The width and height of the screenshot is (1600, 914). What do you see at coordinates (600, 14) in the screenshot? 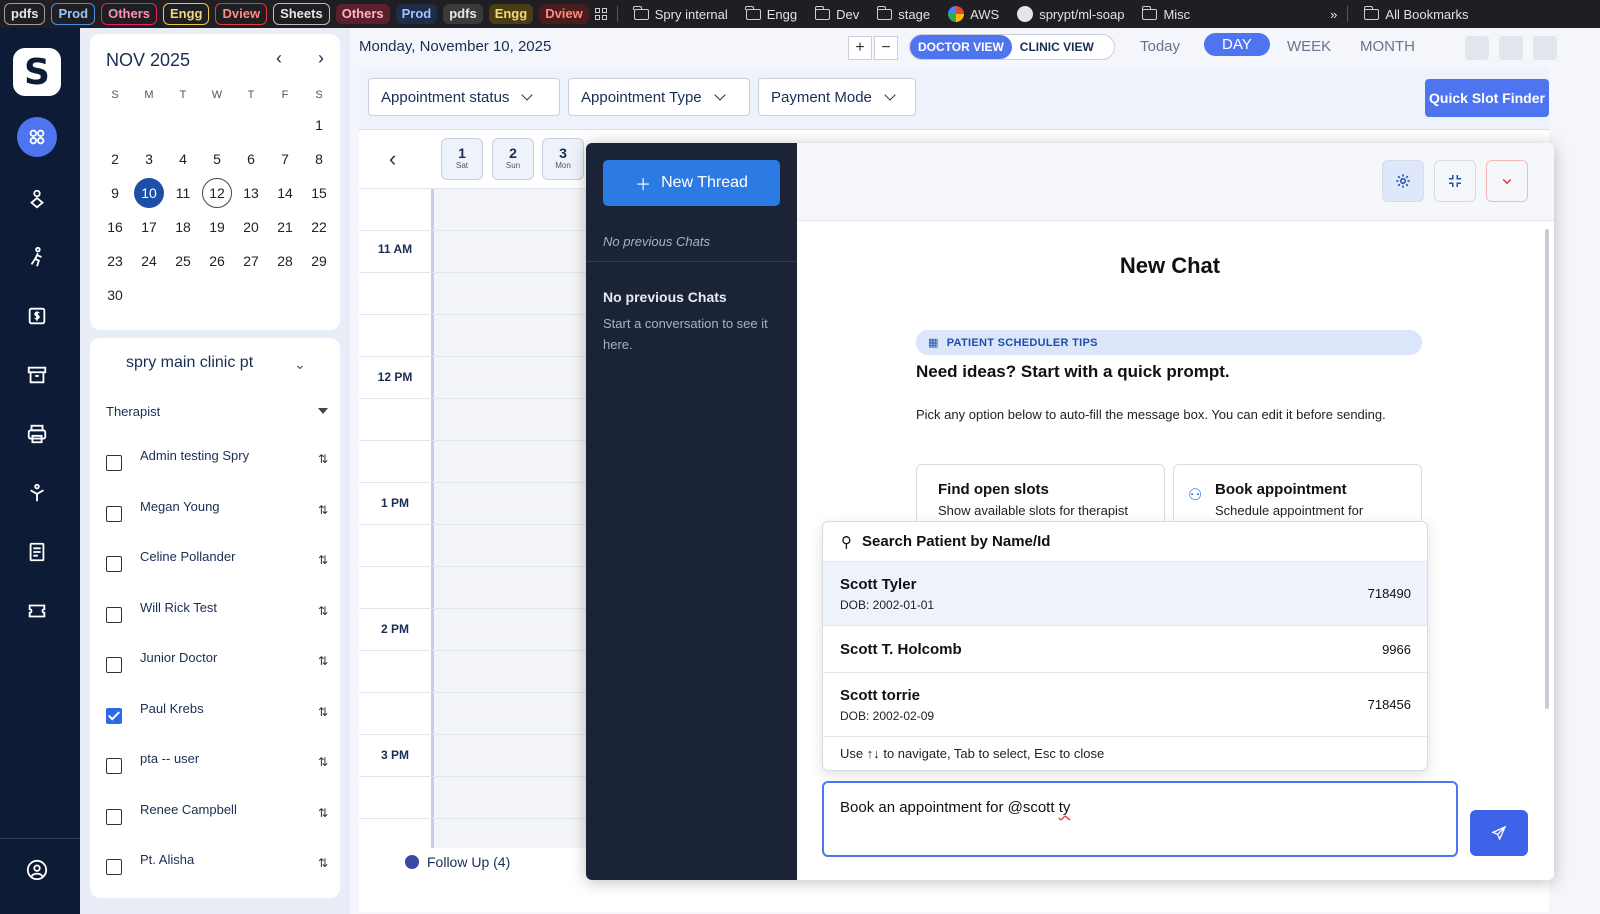
I see `apps-grid-icon` at bounding box center [600, 14].